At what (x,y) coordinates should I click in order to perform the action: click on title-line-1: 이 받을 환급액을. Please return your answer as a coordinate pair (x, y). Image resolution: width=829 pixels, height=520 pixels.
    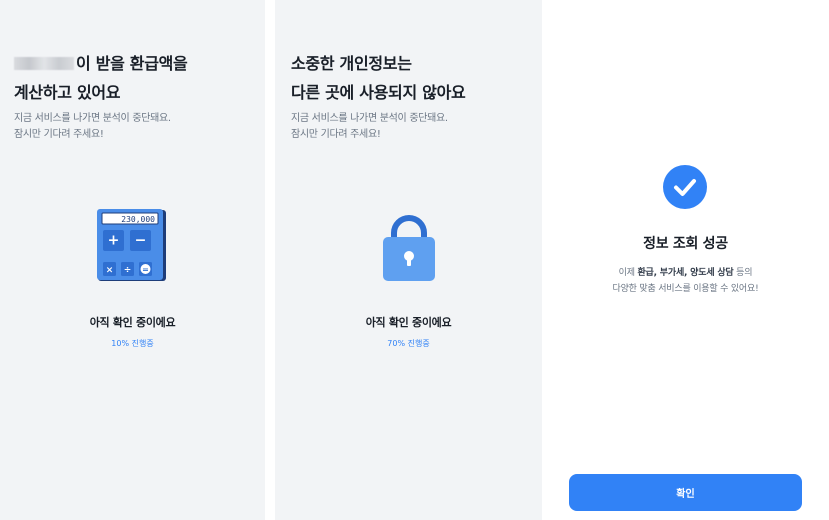
    Looking at the image, I should click on (101, 63).